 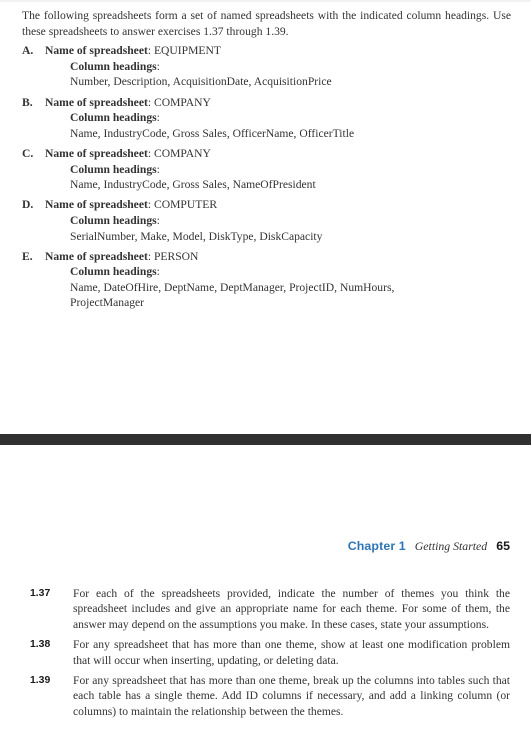 I want to click on footer-page-number: 65, so click(x=503, y=546).